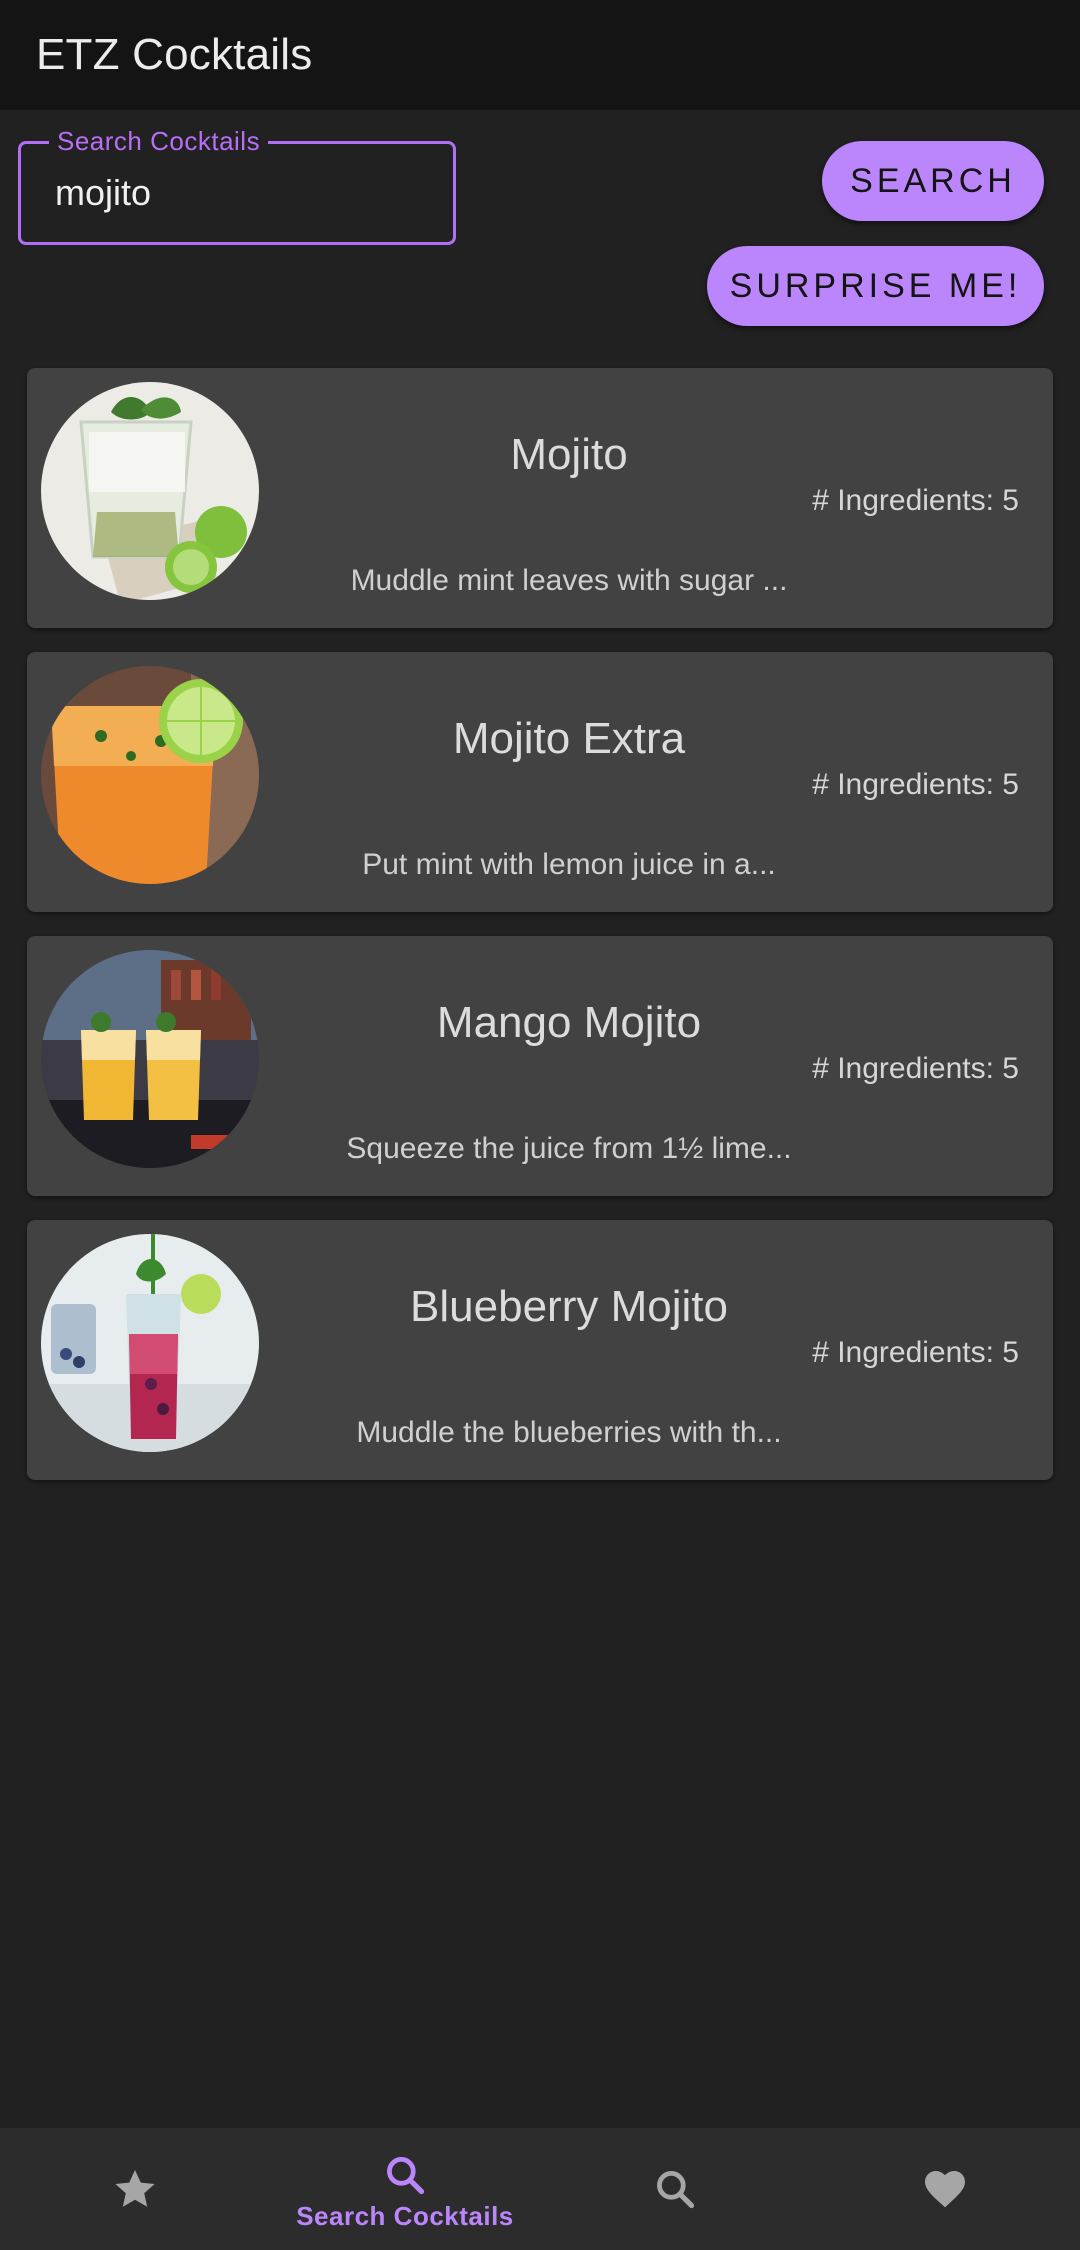  I want to click on mango-mojito-photo, so click(150, 1059).